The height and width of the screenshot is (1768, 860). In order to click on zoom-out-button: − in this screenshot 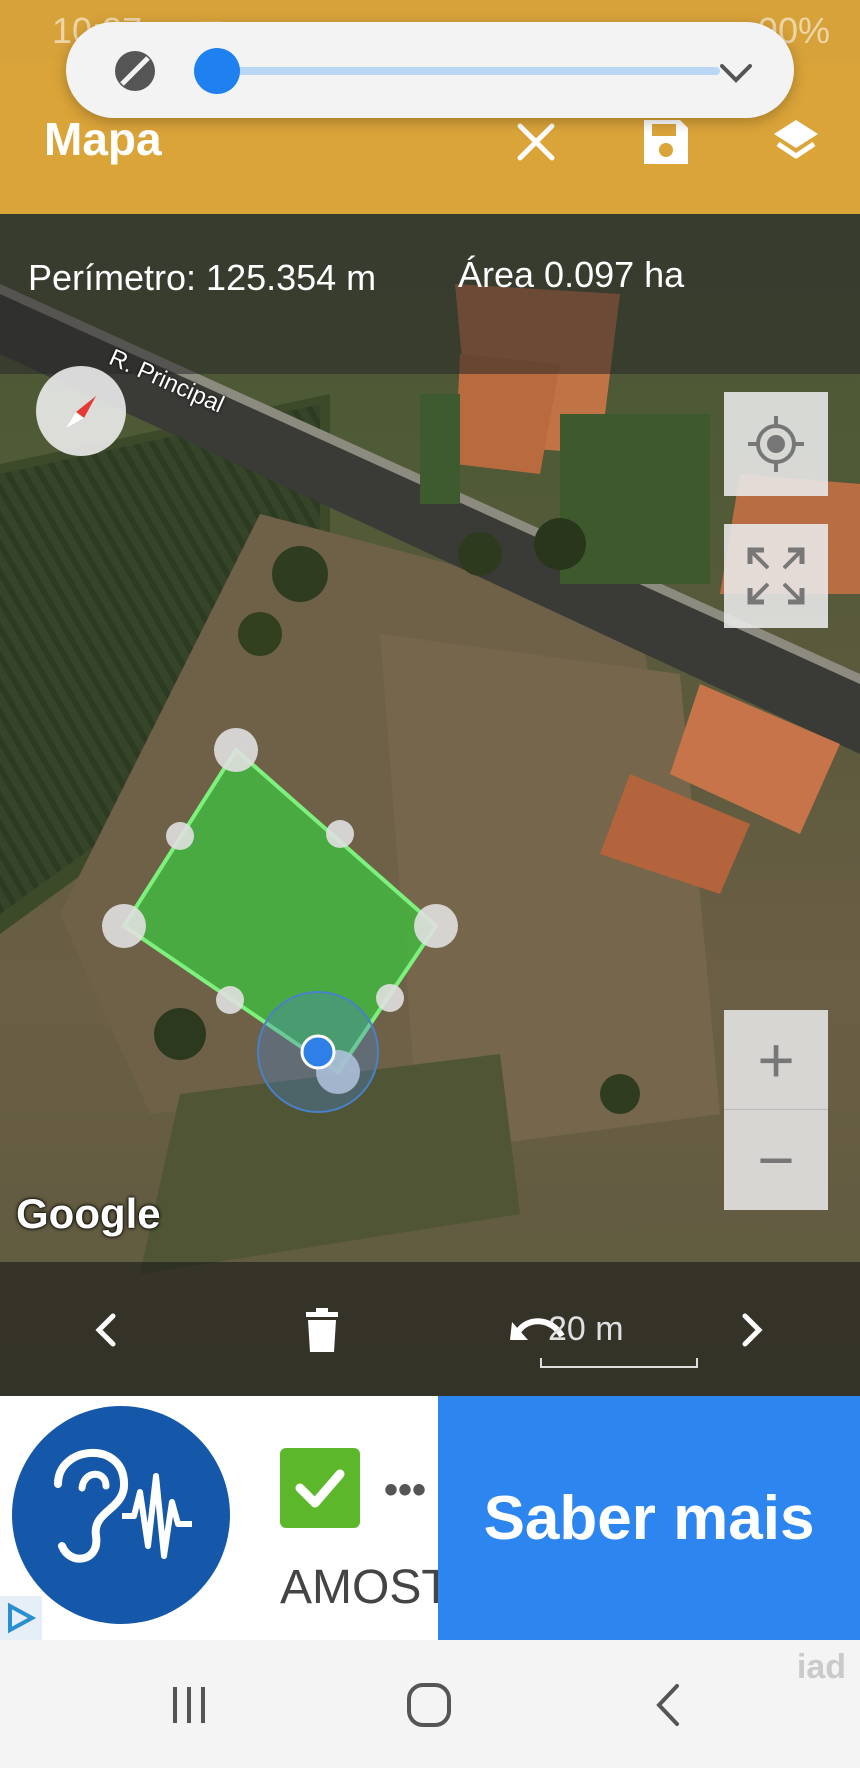, I will do `click(776, 1160)`.